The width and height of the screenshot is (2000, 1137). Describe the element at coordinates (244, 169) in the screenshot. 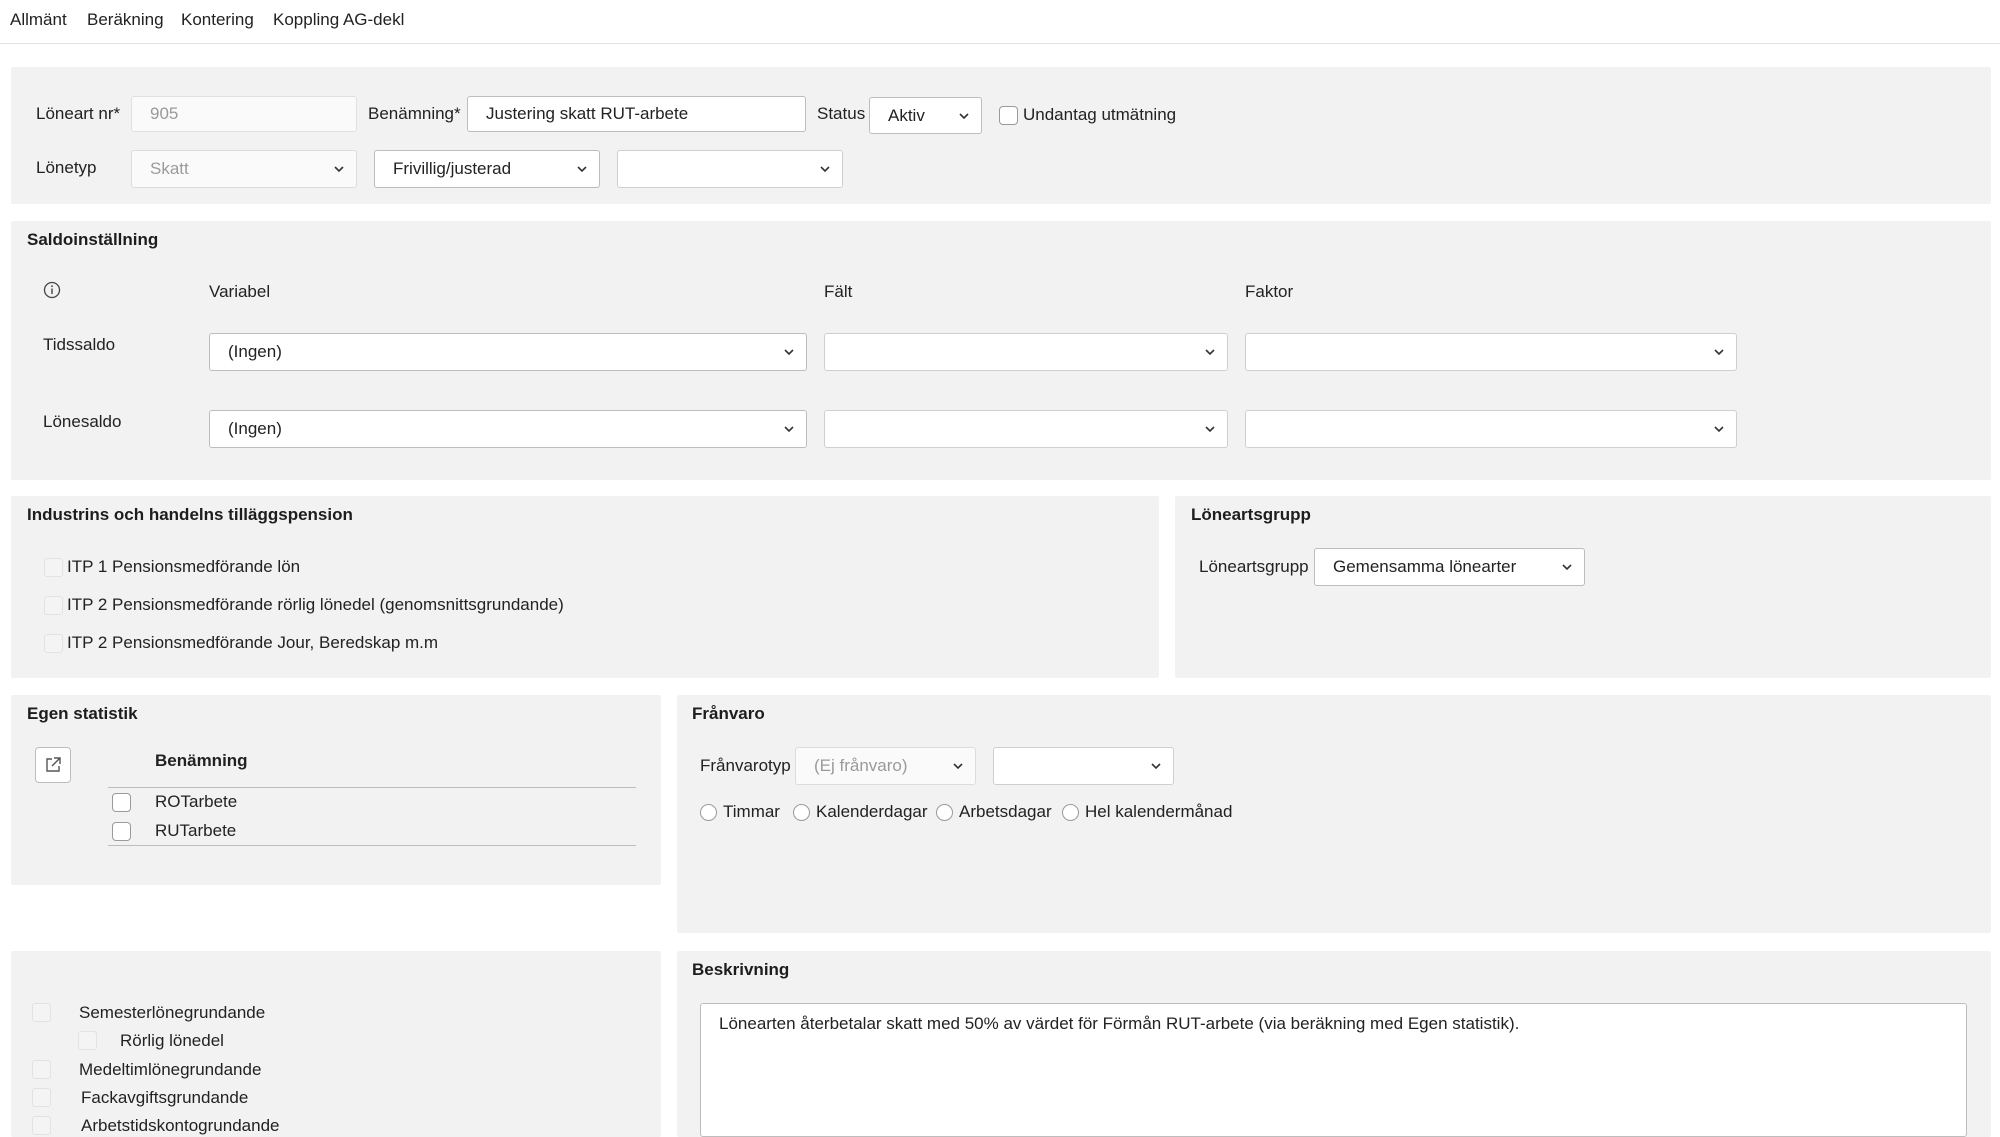

I see `lonetyp-select: Skatt` at that location.